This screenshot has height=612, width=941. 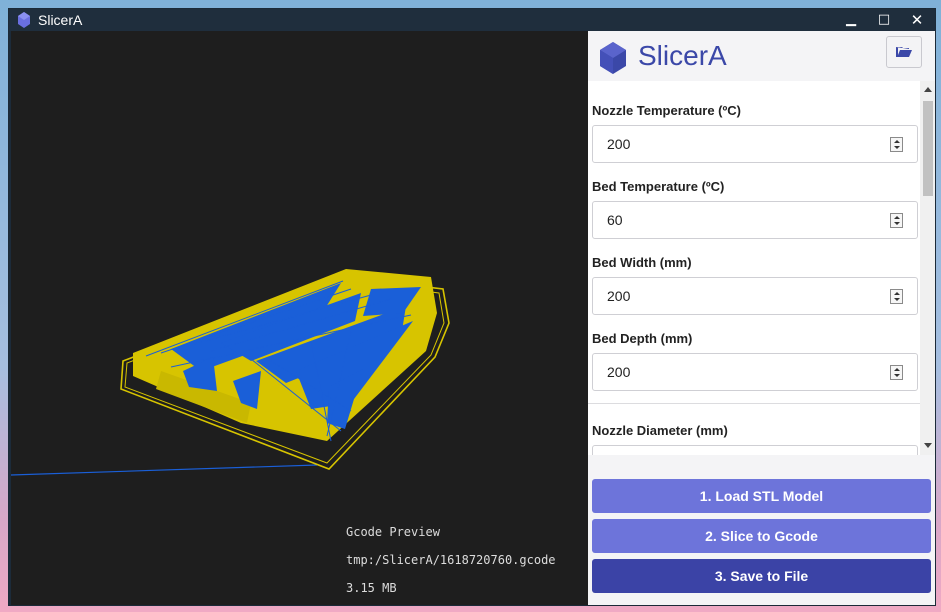 What do you see at coordinates (755, 372) in the screenshot?
I see `bed-depth-input: 200` at bounding box center [755, 372].